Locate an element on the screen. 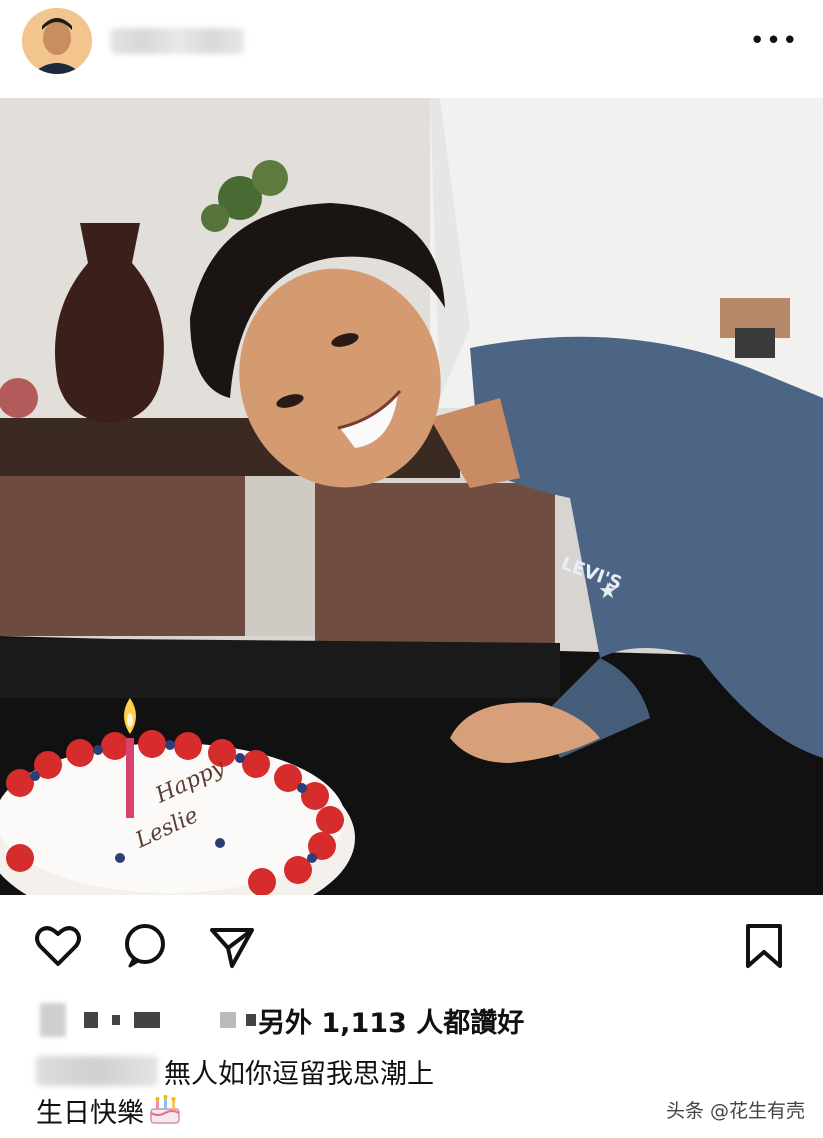  heart-icon is located at coordinates (58, 946).